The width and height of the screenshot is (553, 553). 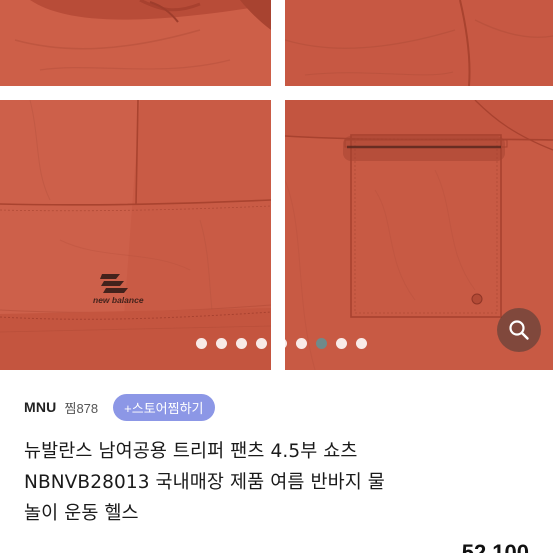 I want to click on store-follow-button: +스토어찜하기, so click(x=164, y=407).